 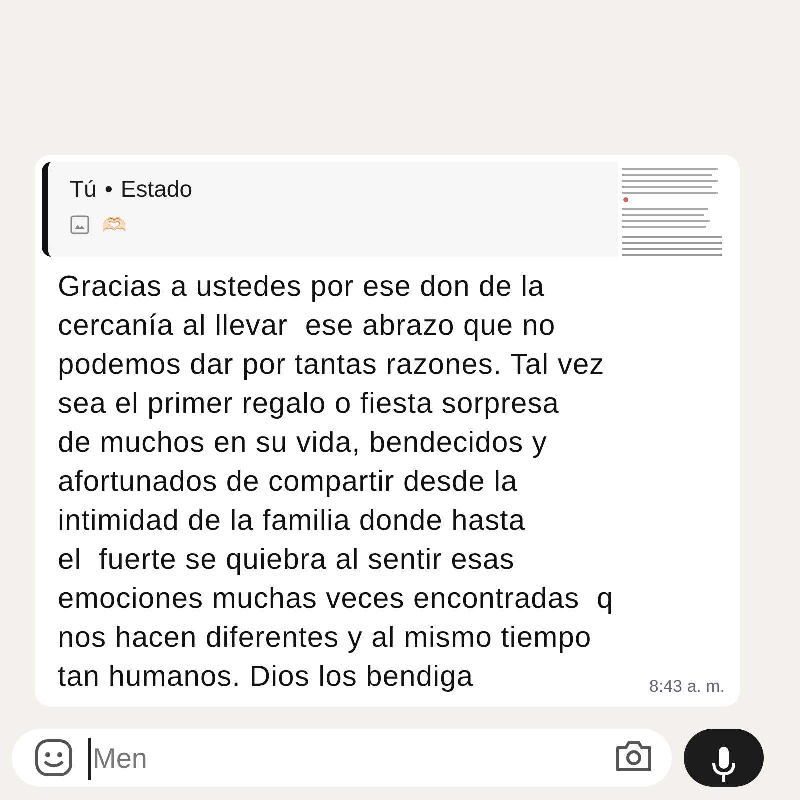 I want to click on quote-author: Tú, so click(x=83, y=189).